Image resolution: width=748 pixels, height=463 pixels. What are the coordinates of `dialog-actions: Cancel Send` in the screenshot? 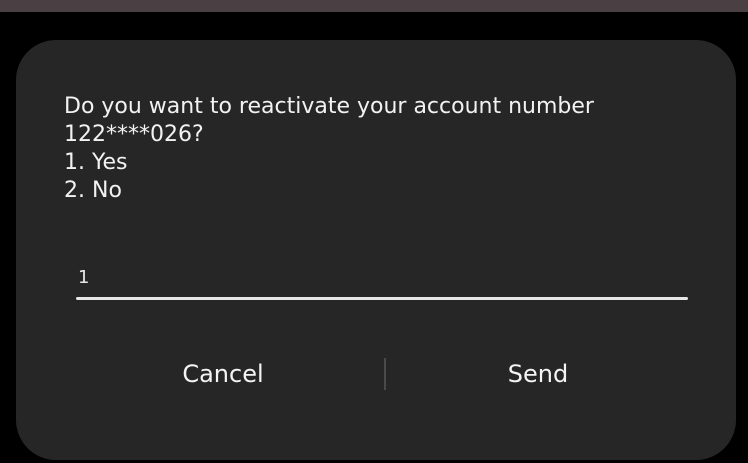 It's located at (376, 374).